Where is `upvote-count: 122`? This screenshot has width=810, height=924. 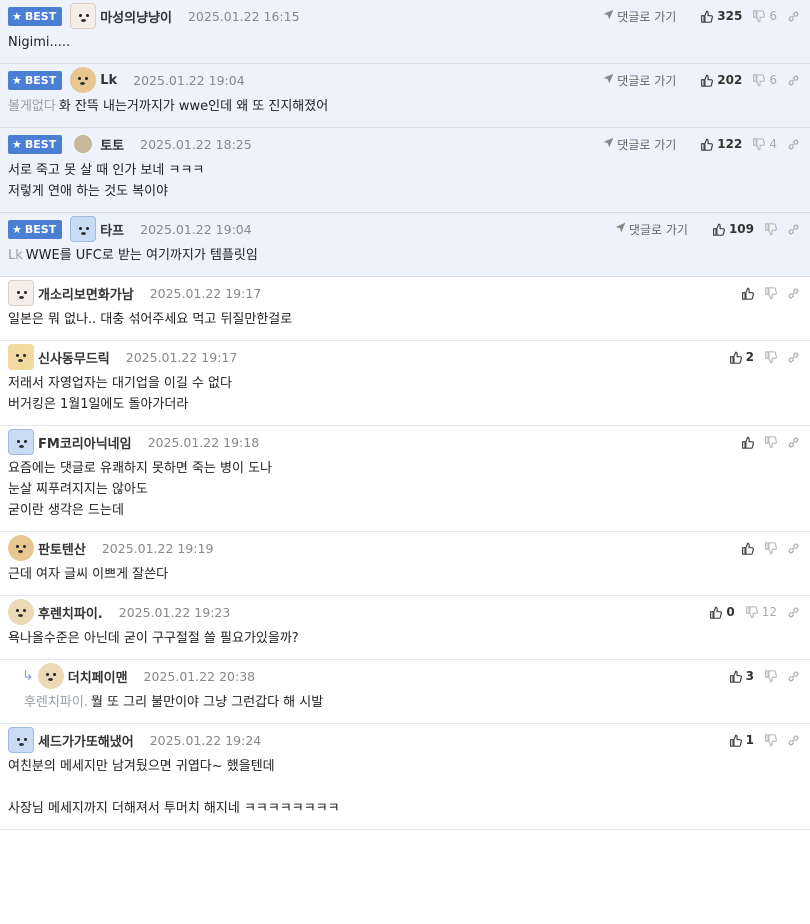 upvote-count: 122 is located at coordinates (730, 144).